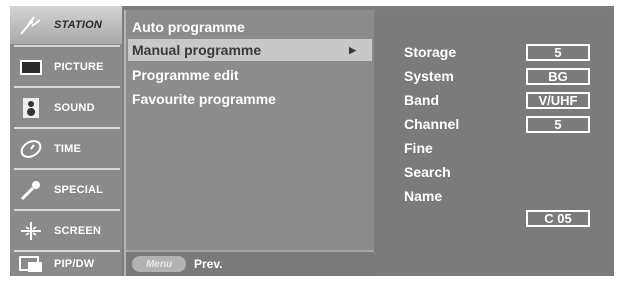 The image size is (620, 281). Describe the element at coordinates (74, 264) in the screenshot. I see `sidebar-item-label: PIP/DW` at that location.